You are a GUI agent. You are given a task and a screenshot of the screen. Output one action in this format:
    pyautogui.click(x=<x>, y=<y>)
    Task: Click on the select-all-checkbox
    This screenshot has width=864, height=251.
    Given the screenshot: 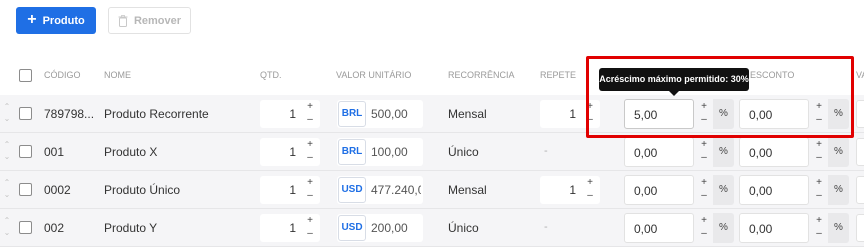 What is the action you would take?
    pyautogui.click(x=25, y=75)
    